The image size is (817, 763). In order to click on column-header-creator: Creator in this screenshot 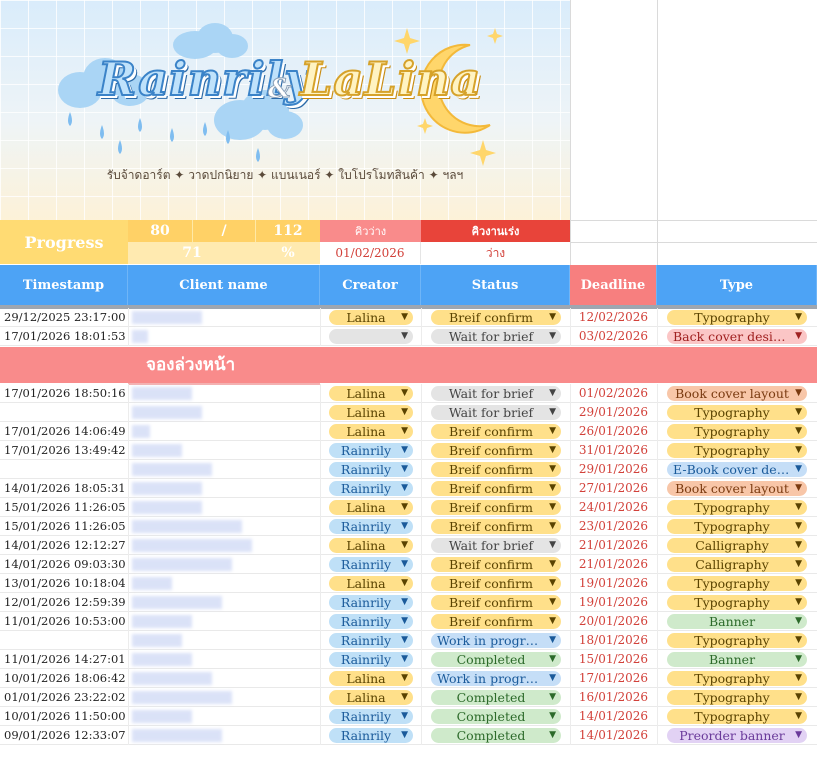, I will do `click(370, 285)`.